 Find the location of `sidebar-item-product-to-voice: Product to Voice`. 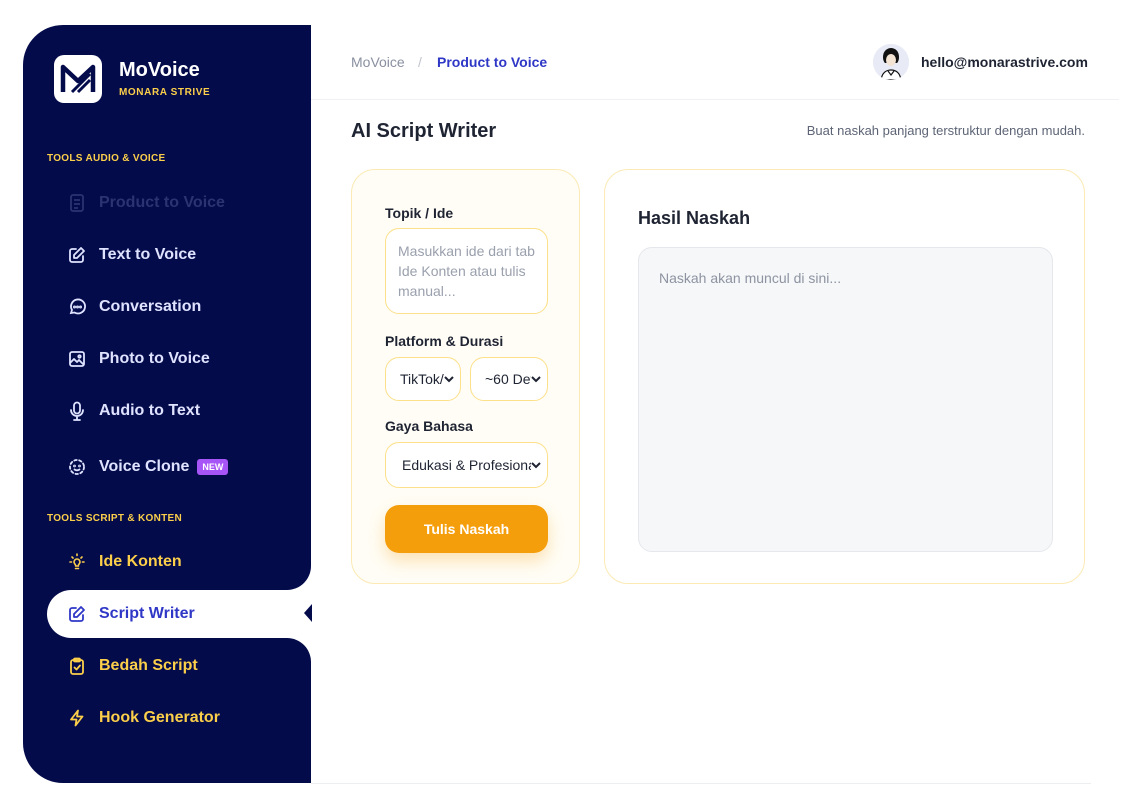

sidebar-item-product-to-voice: Product to Voice is located at coordinates (167, 203).